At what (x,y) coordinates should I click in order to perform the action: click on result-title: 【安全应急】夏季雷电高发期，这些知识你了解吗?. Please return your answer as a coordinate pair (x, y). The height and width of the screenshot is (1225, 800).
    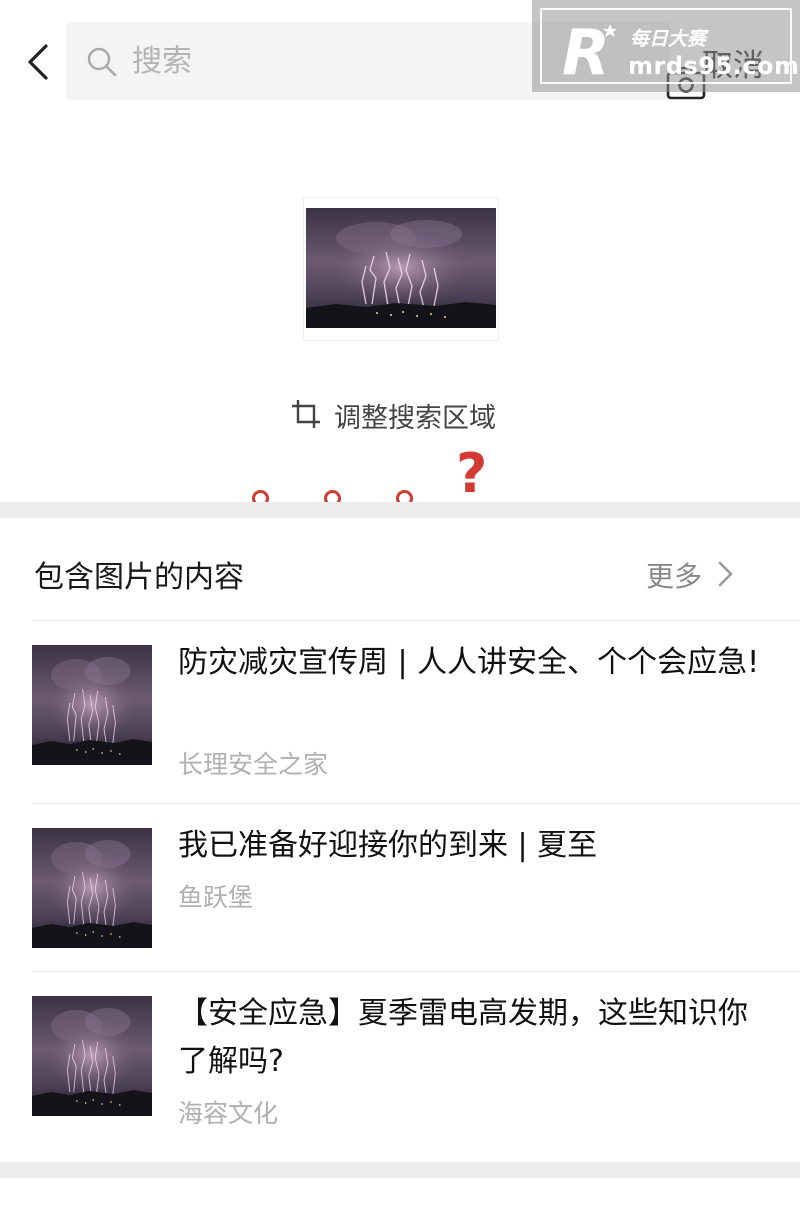
    Looking at the image, I should click on (463, 1037).